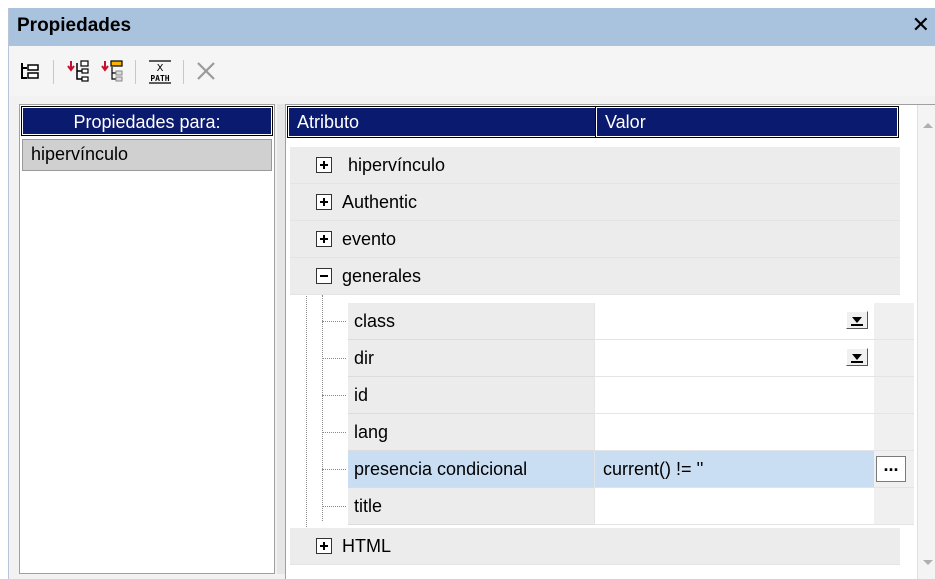 Image resolution: width=935 pixels, height=579 pixels. What do you see at coordinates (397, 165) in the screenshot?
I see `row-label: hipervínculo` at bounding box center [397, 165].